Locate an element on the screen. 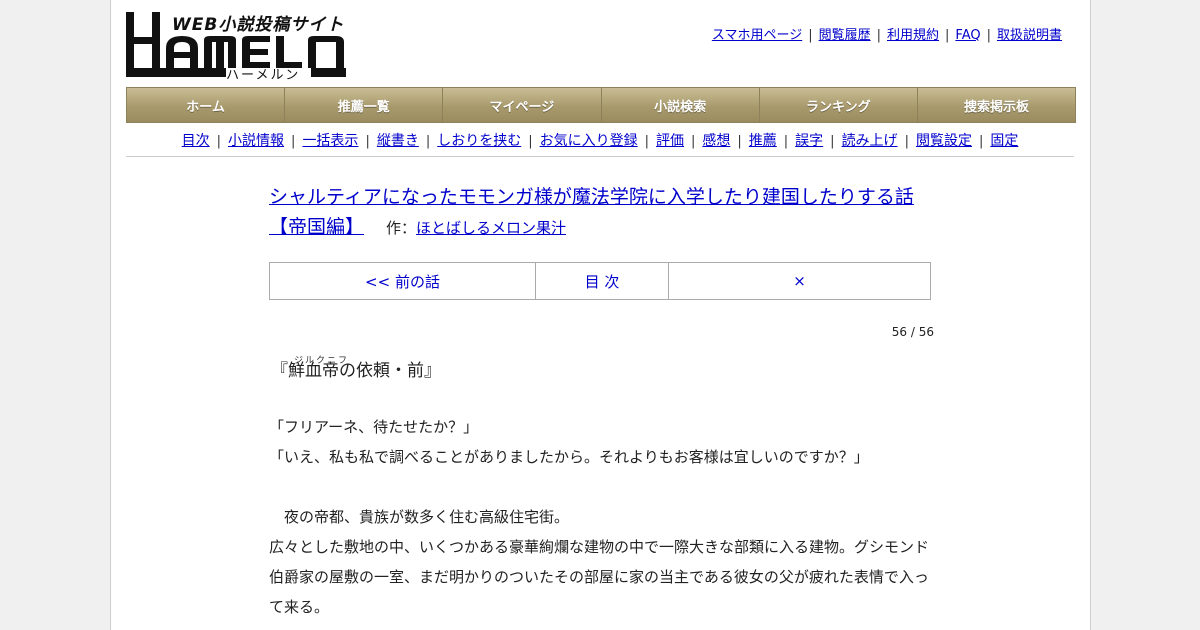 Image resolution: width=1200 pixels, height=630 pixels. gnav-mypage: マイページ is located at coordinates (522, 105).